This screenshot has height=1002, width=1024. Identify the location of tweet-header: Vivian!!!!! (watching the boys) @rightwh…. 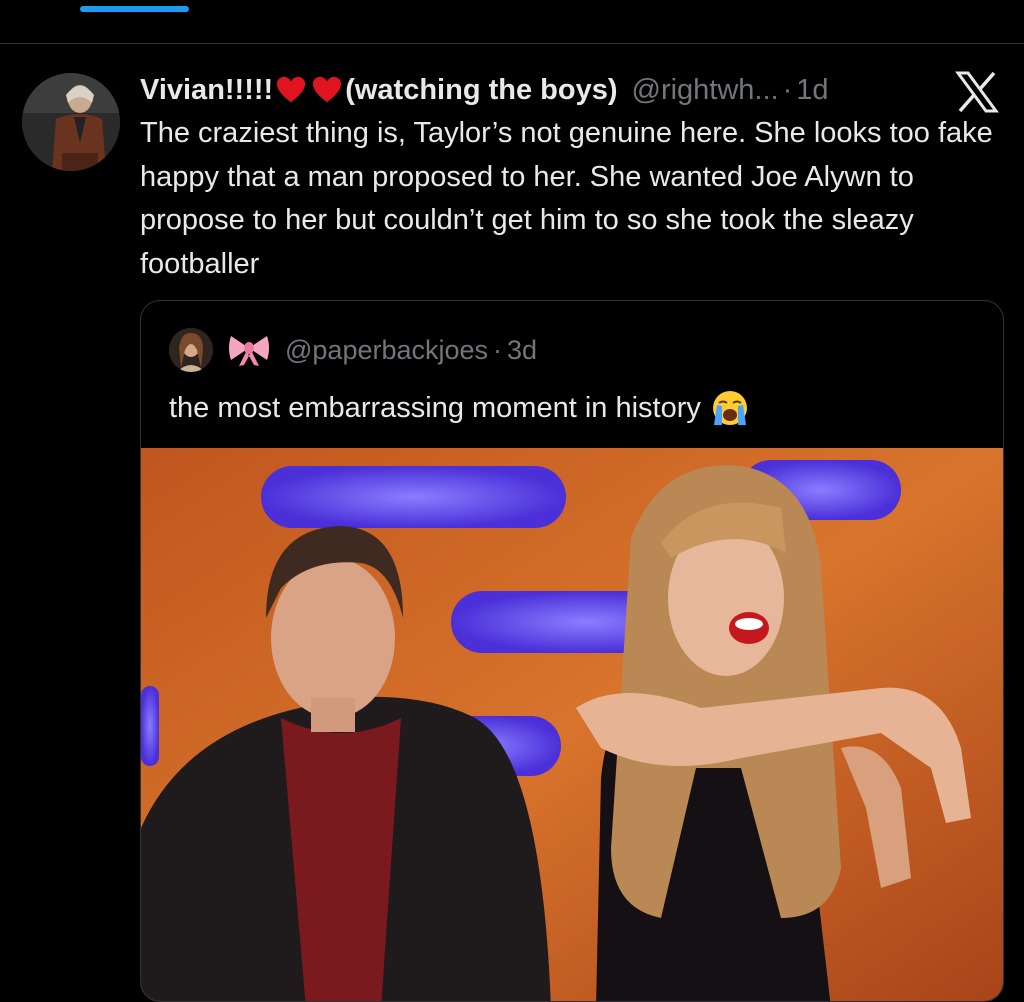
(484, 90).